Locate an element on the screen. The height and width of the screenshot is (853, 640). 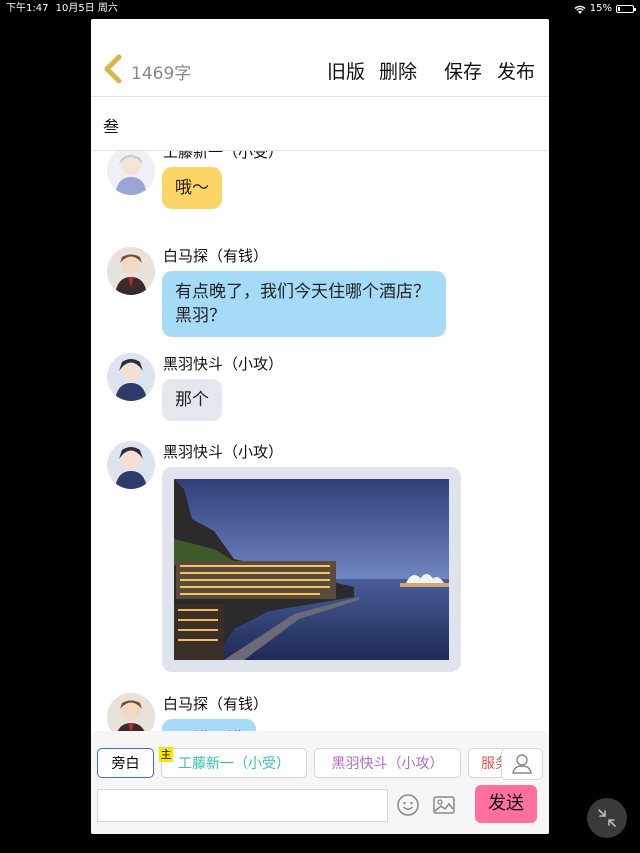
role-chip-kaito: 黑羽快斗（小攻） is located at coordinates (387, 763).